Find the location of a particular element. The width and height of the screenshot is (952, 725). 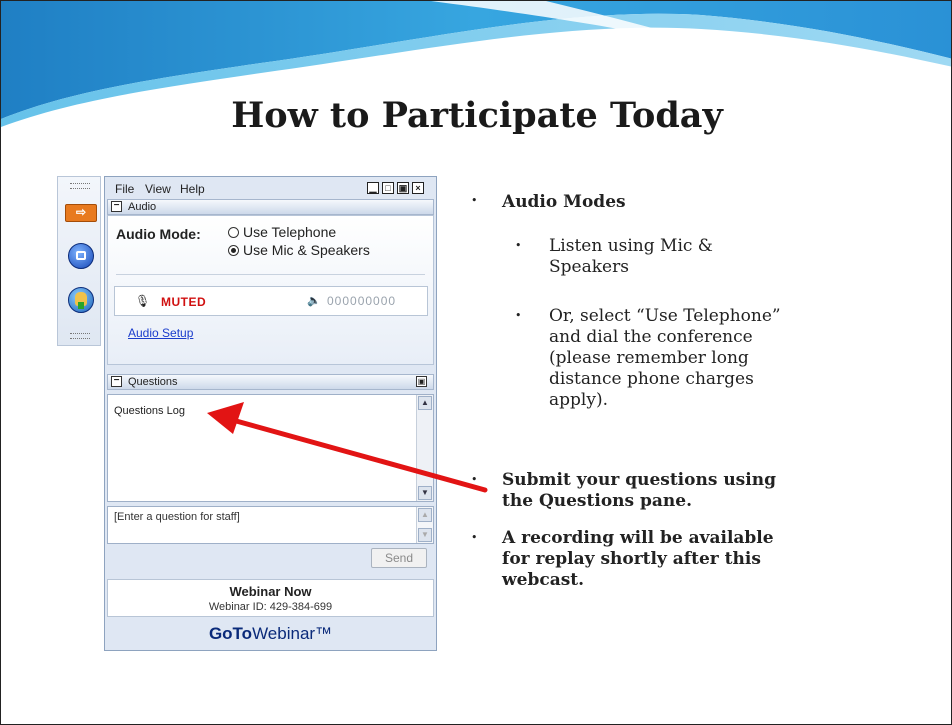

scroll-up-icon: ▲ is located at coordinates (425, 403).